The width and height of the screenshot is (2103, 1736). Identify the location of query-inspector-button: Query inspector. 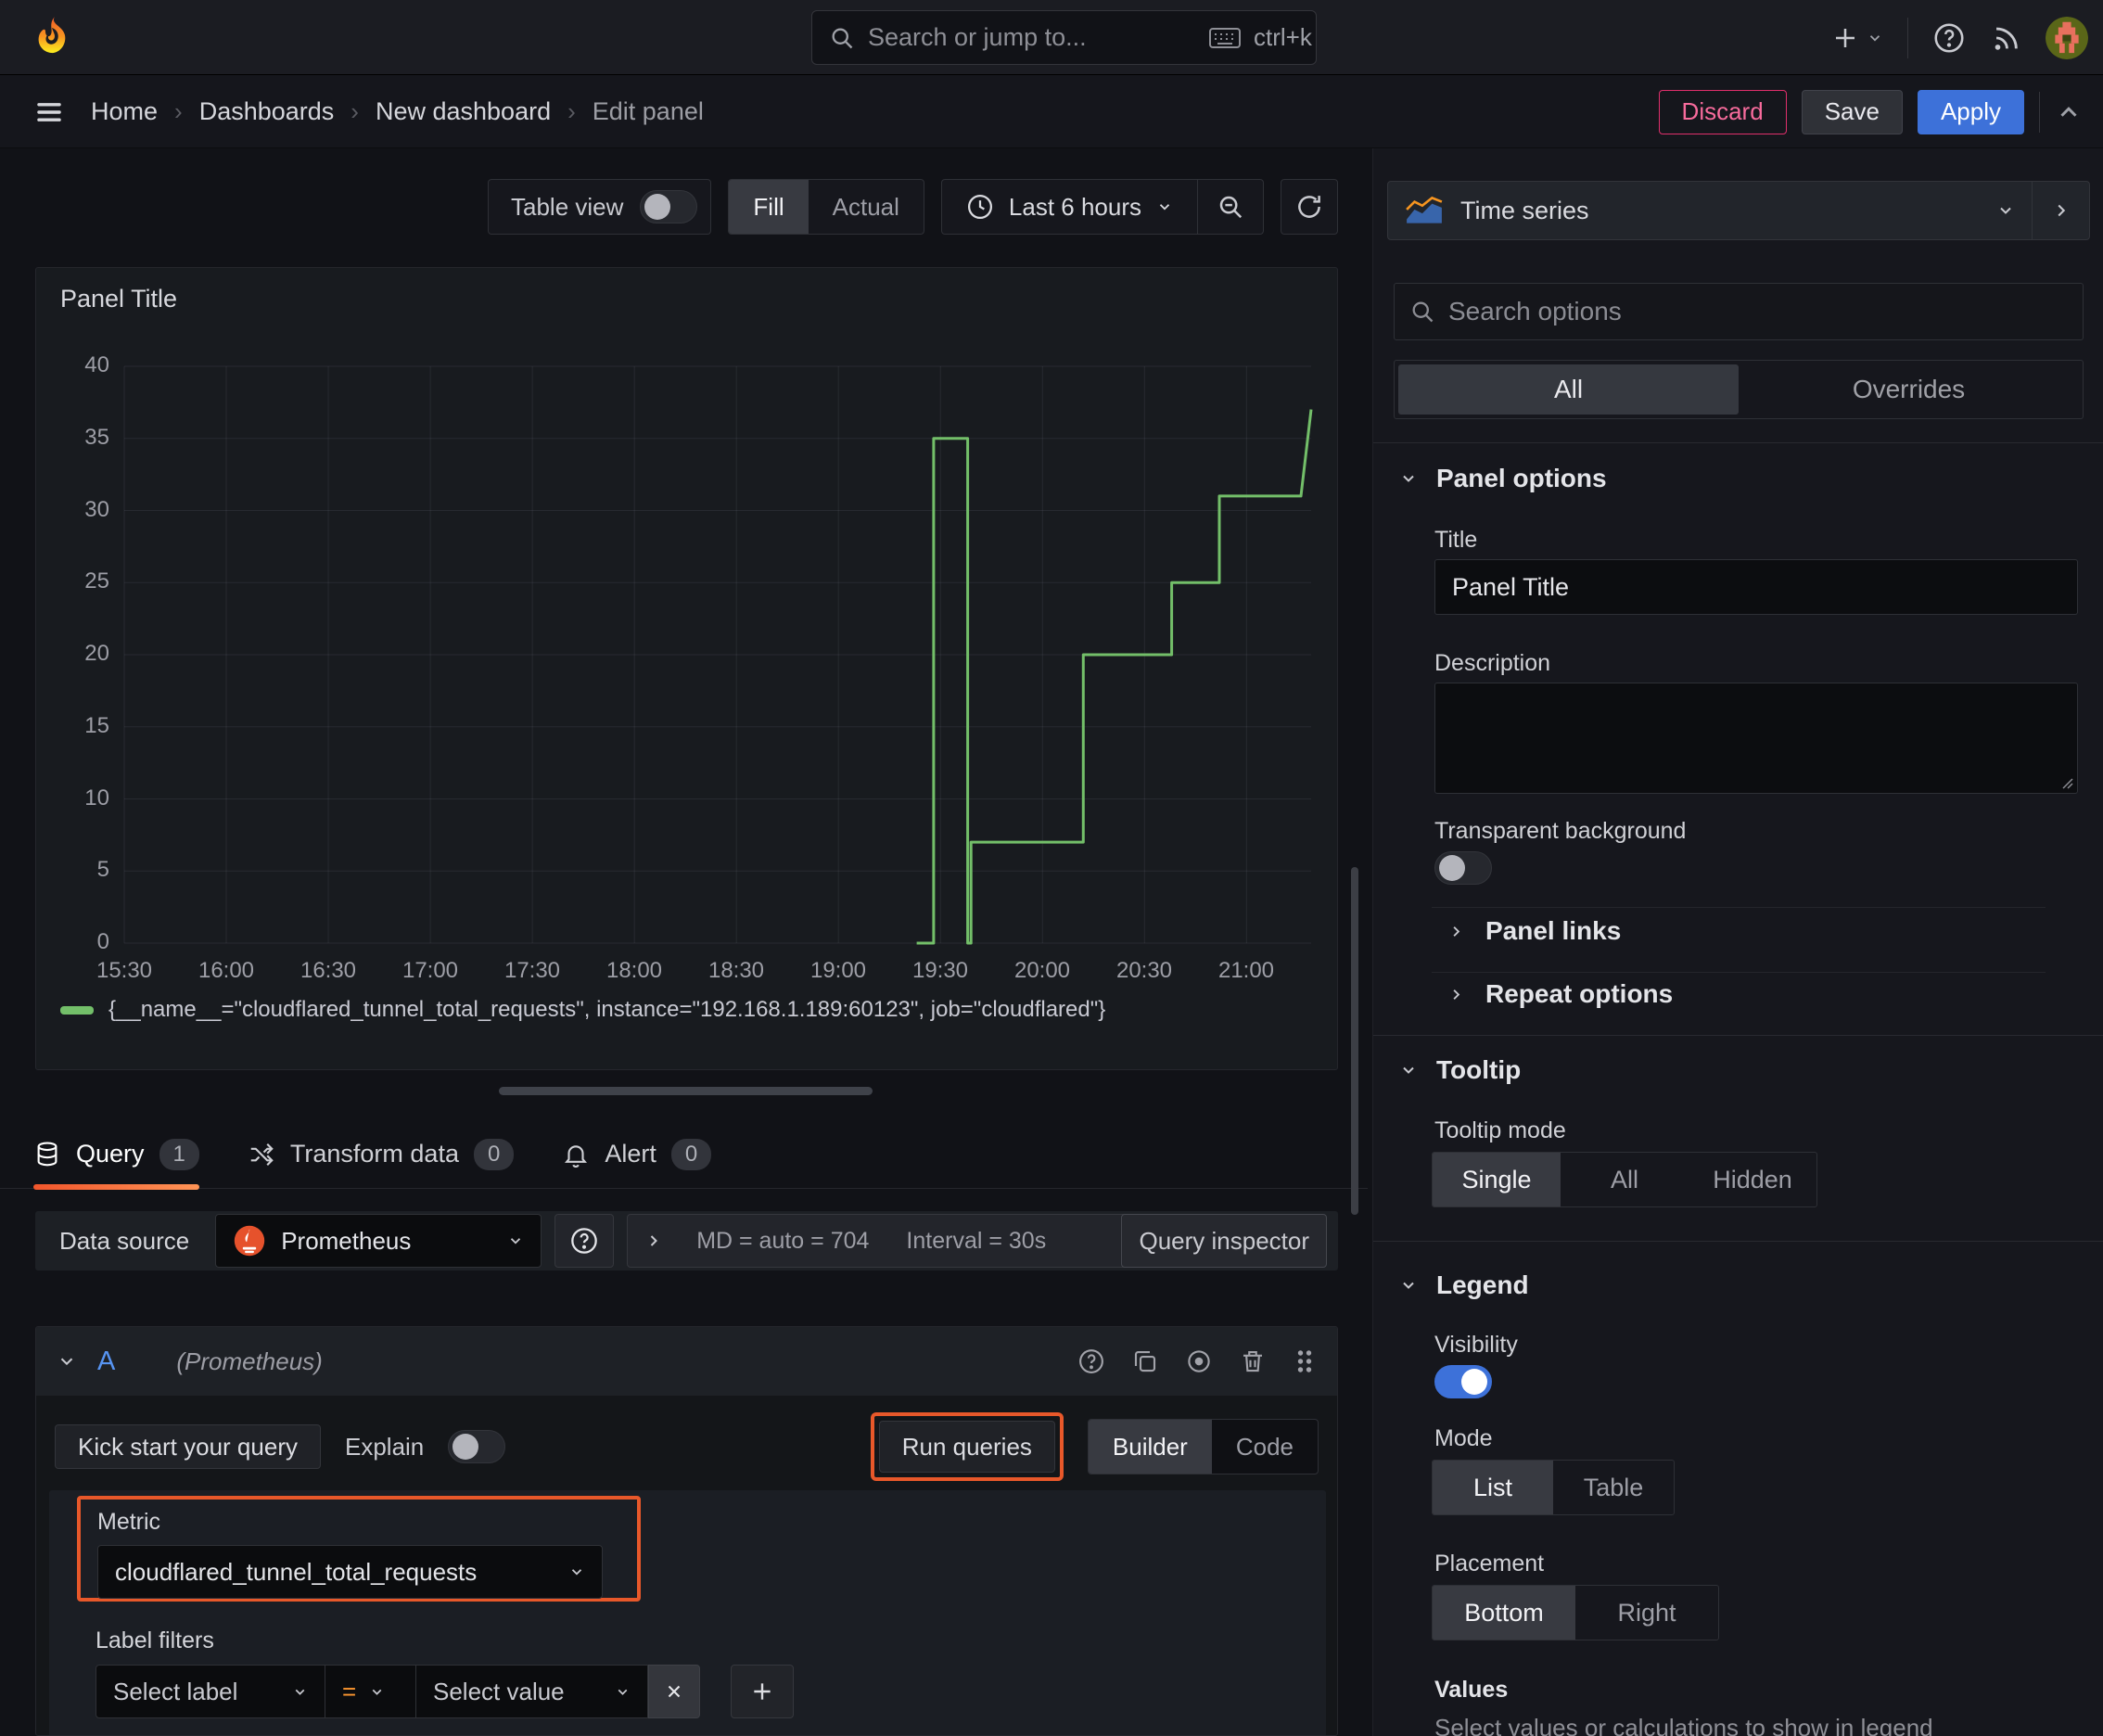
(1224, 1241).